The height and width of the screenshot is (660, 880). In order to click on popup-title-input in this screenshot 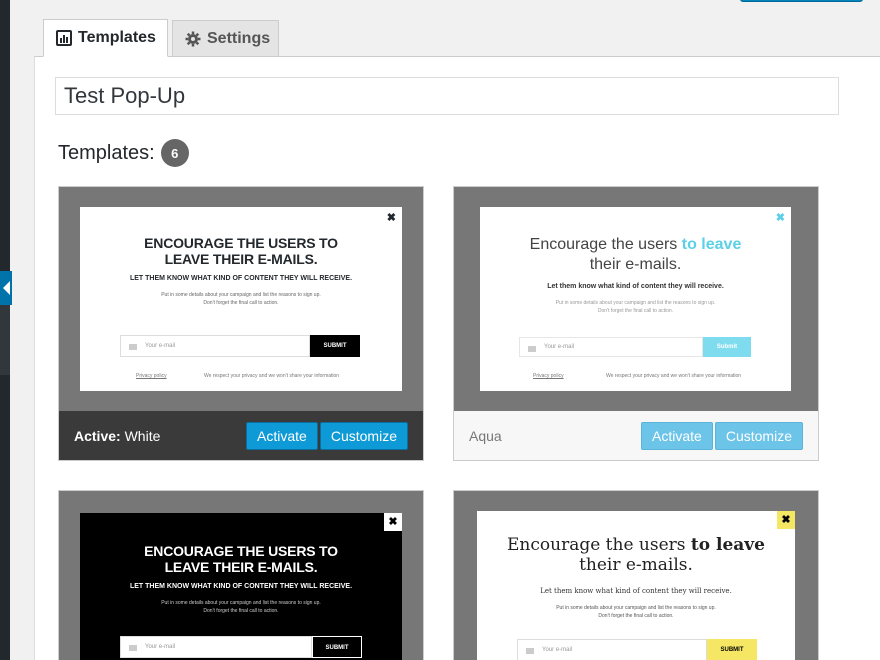, I will do `click(447, 96)`.